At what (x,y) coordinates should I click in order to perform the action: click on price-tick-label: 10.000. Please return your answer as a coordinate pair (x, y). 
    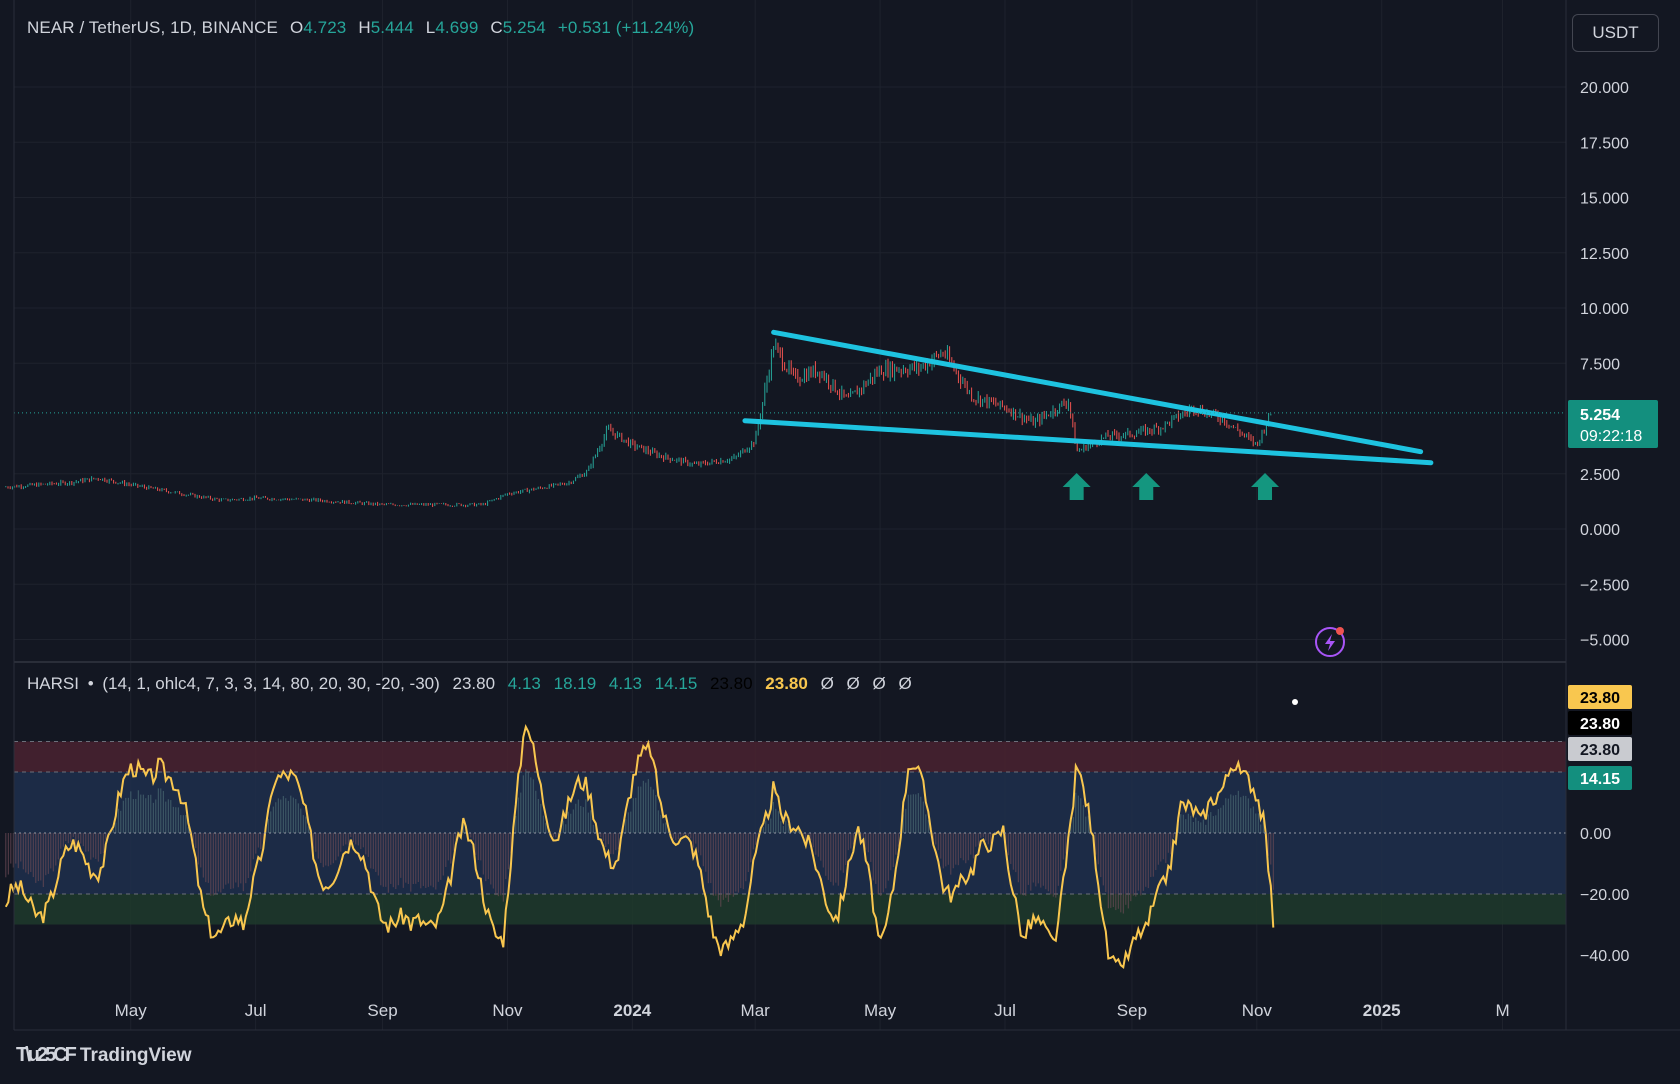
    Looking at the image, I should click on (1604, 309).